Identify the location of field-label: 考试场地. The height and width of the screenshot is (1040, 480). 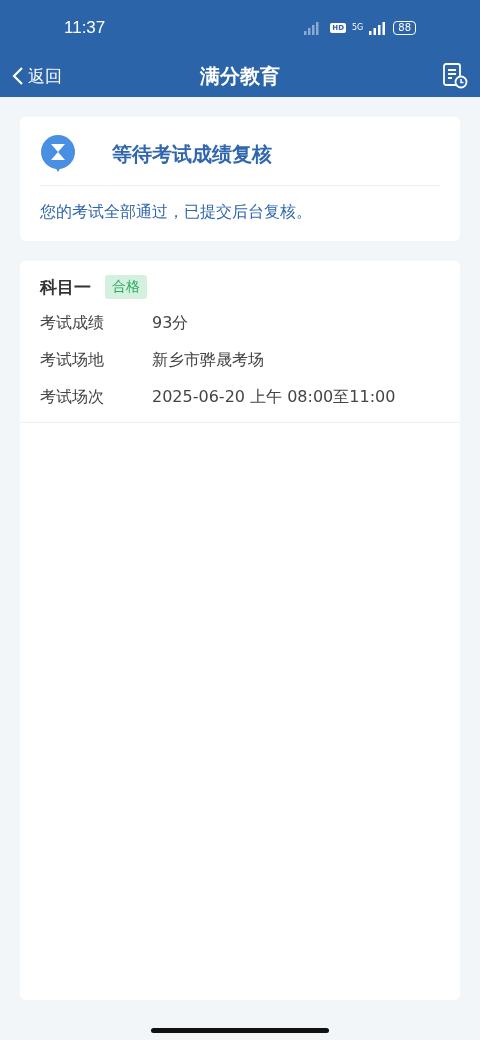
(72, 360).